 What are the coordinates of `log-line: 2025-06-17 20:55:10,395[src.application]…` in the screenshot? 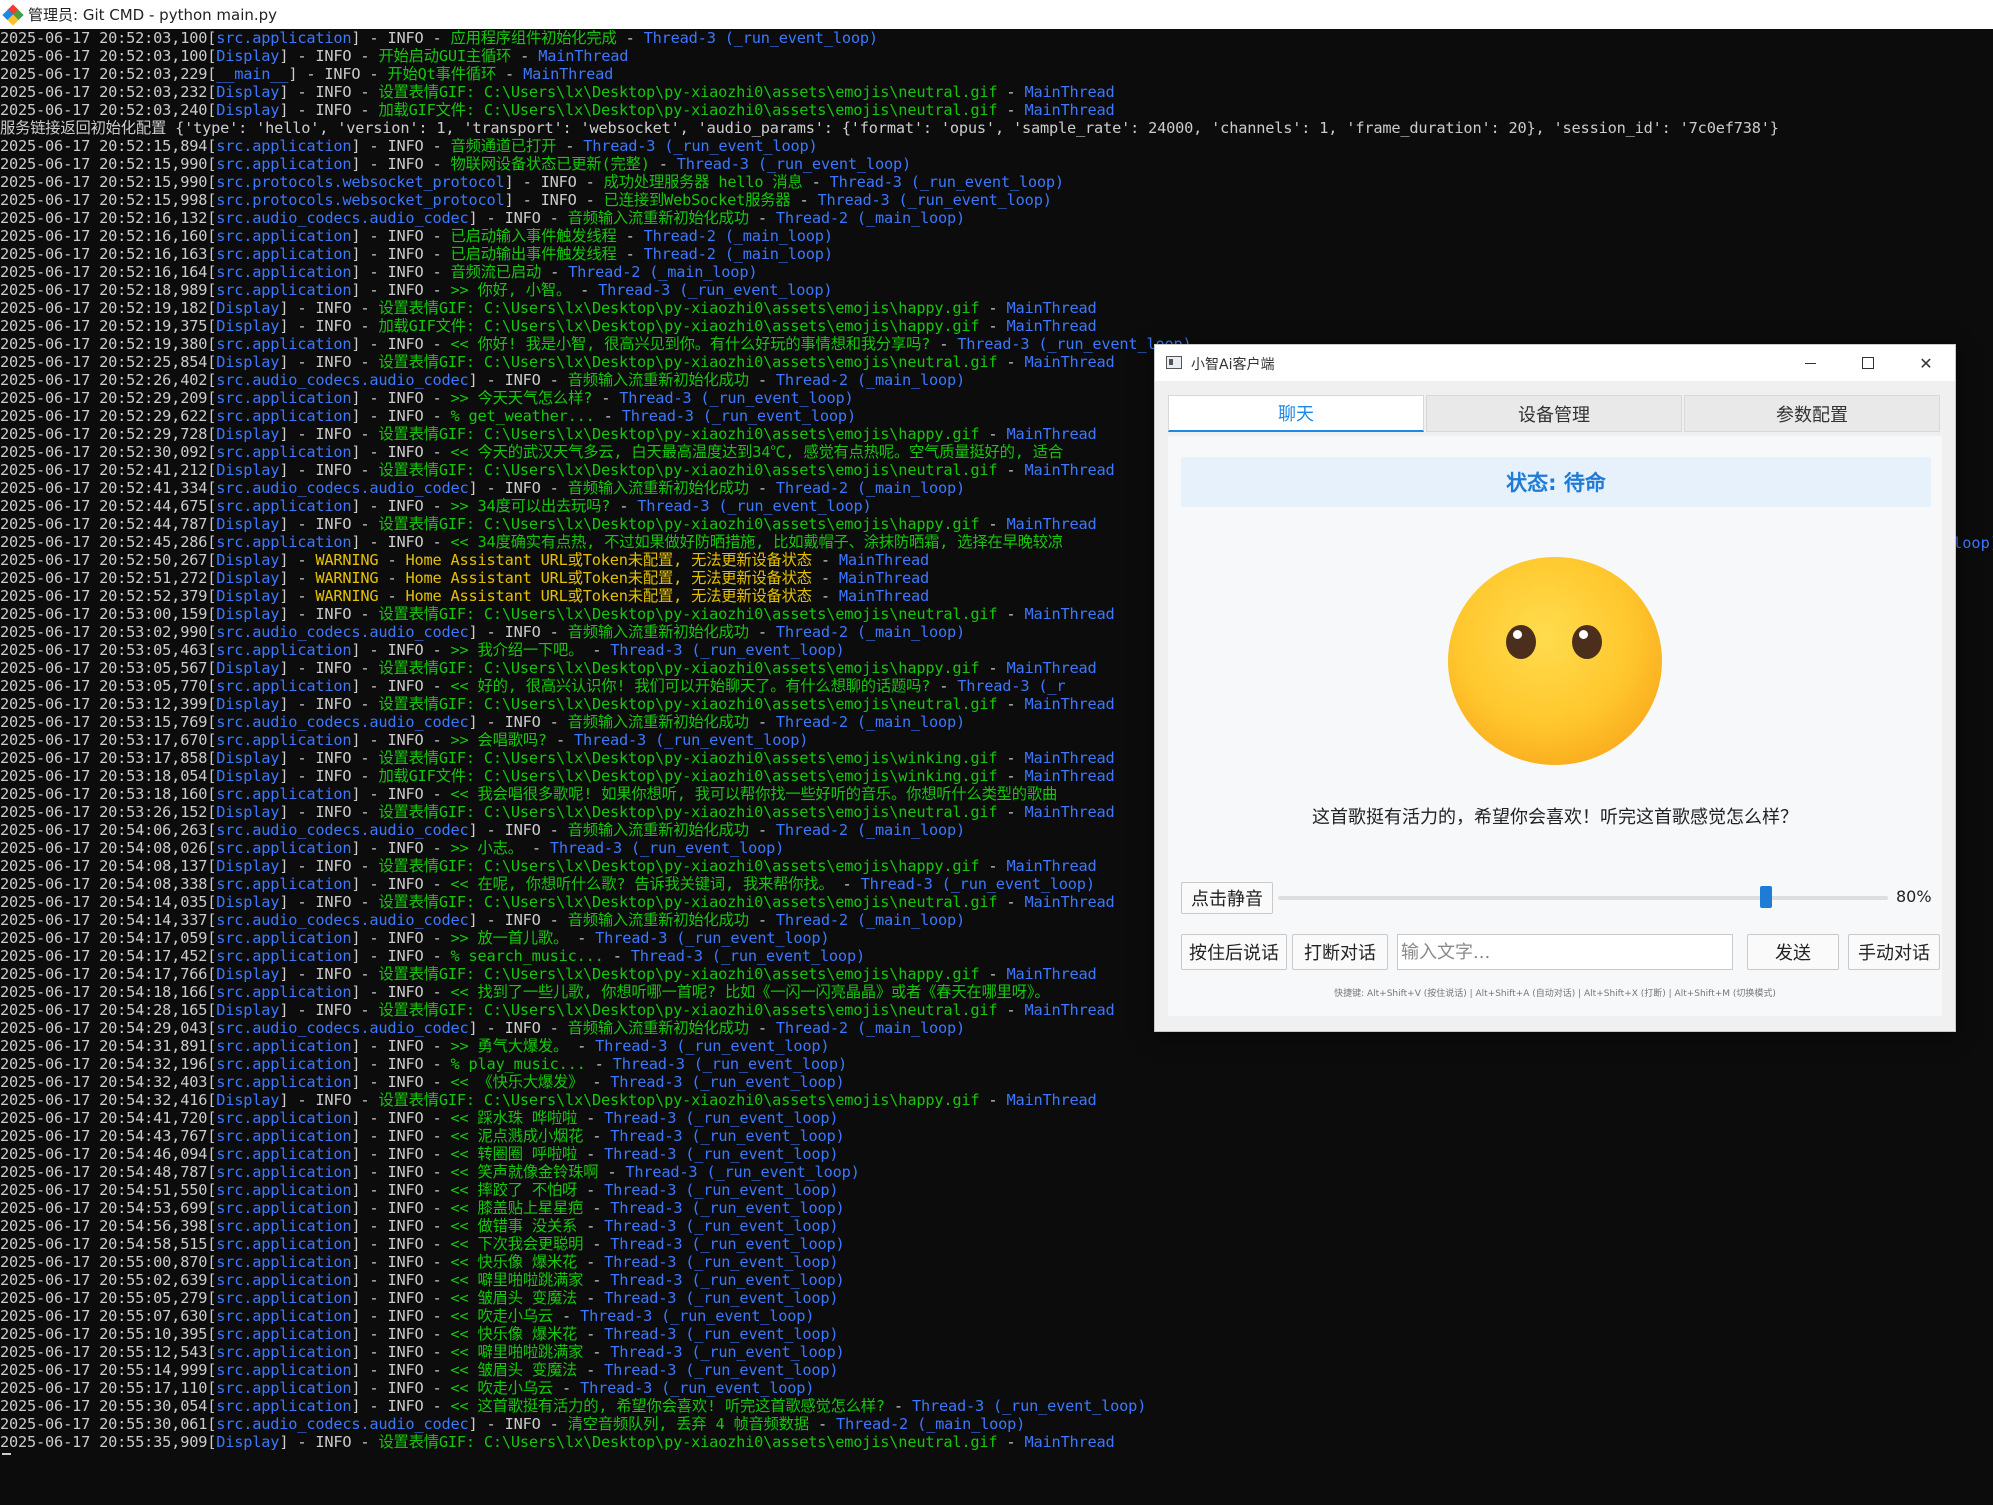 It's located at (419, 1334).